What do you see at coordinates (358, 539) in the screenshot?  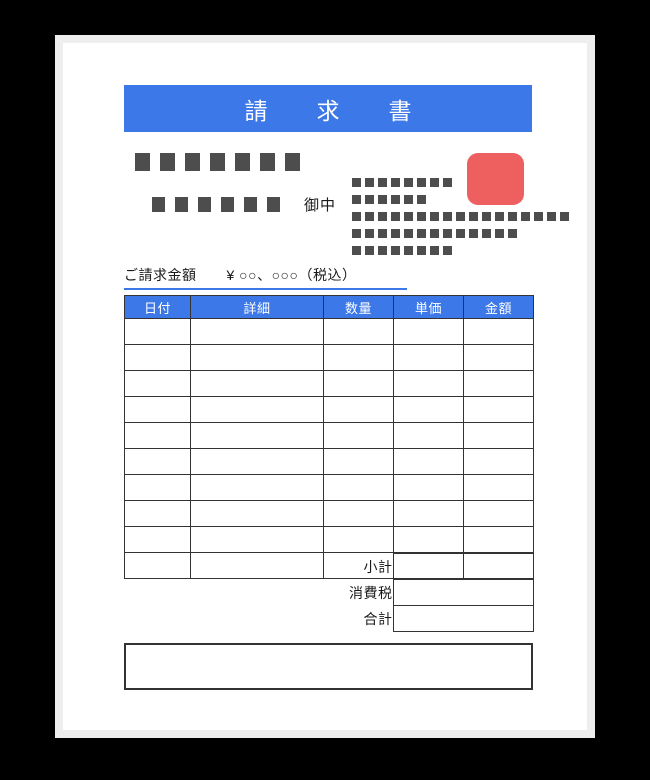 I see `table-cell-r8-c2` at bounding box center [358, 539].